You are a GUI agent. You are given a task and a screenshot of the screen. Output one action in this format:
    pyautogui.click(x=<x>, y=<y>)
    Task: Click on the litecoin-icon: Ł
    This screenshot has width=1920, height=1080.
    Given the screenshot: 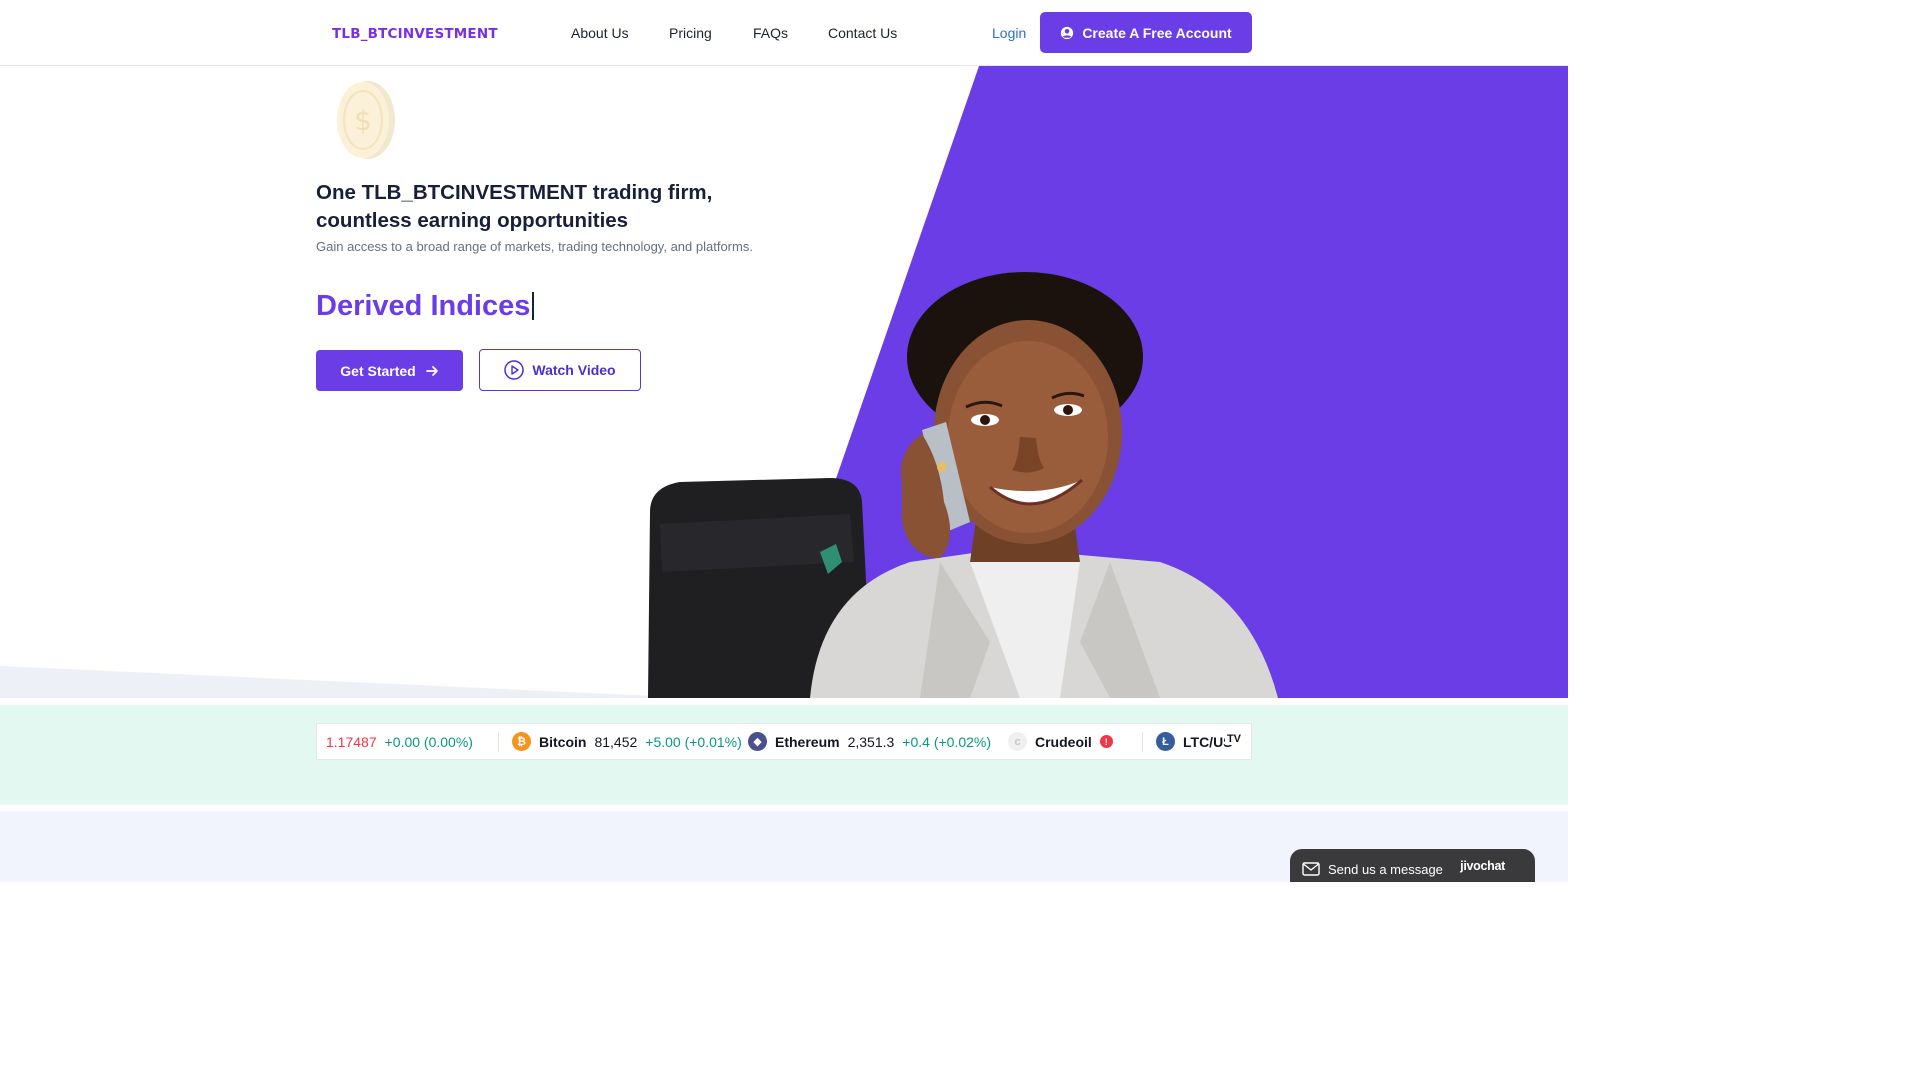 What is the action you would take?
    pyautogui.click(x=1165, y=741)
    